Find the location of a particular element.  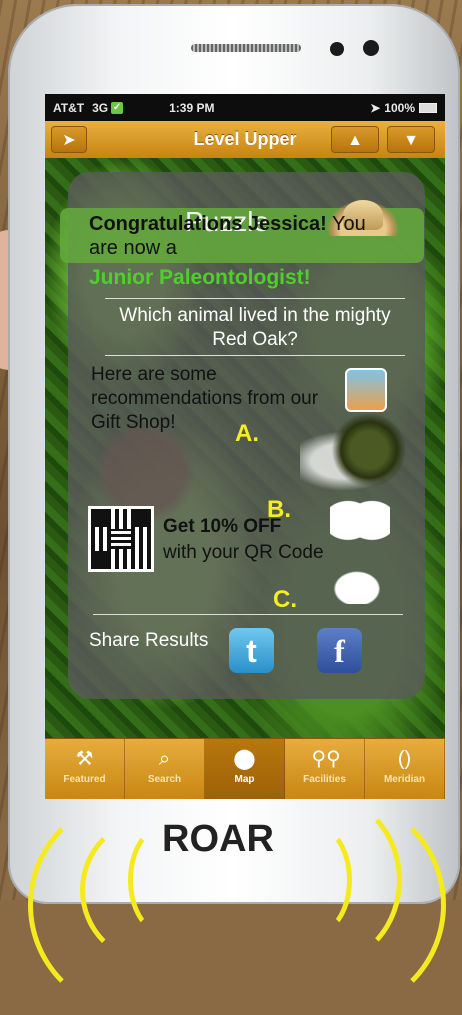

tab-meridian: () Meridian is located at coordinates (405, 769).